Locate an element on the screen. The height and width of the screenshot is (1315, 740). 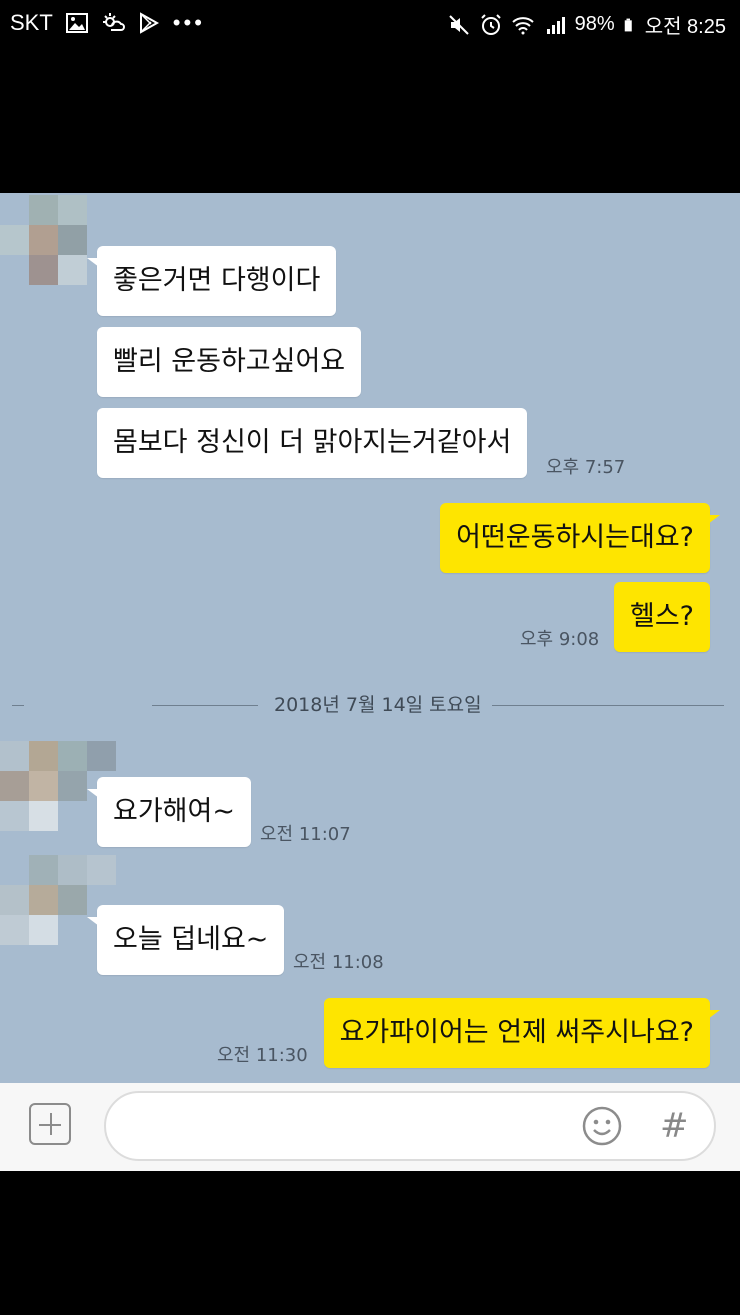
message-text: 몸보다 정신이 더 맑아지는거같아서 is located at coordinates (312, 442).